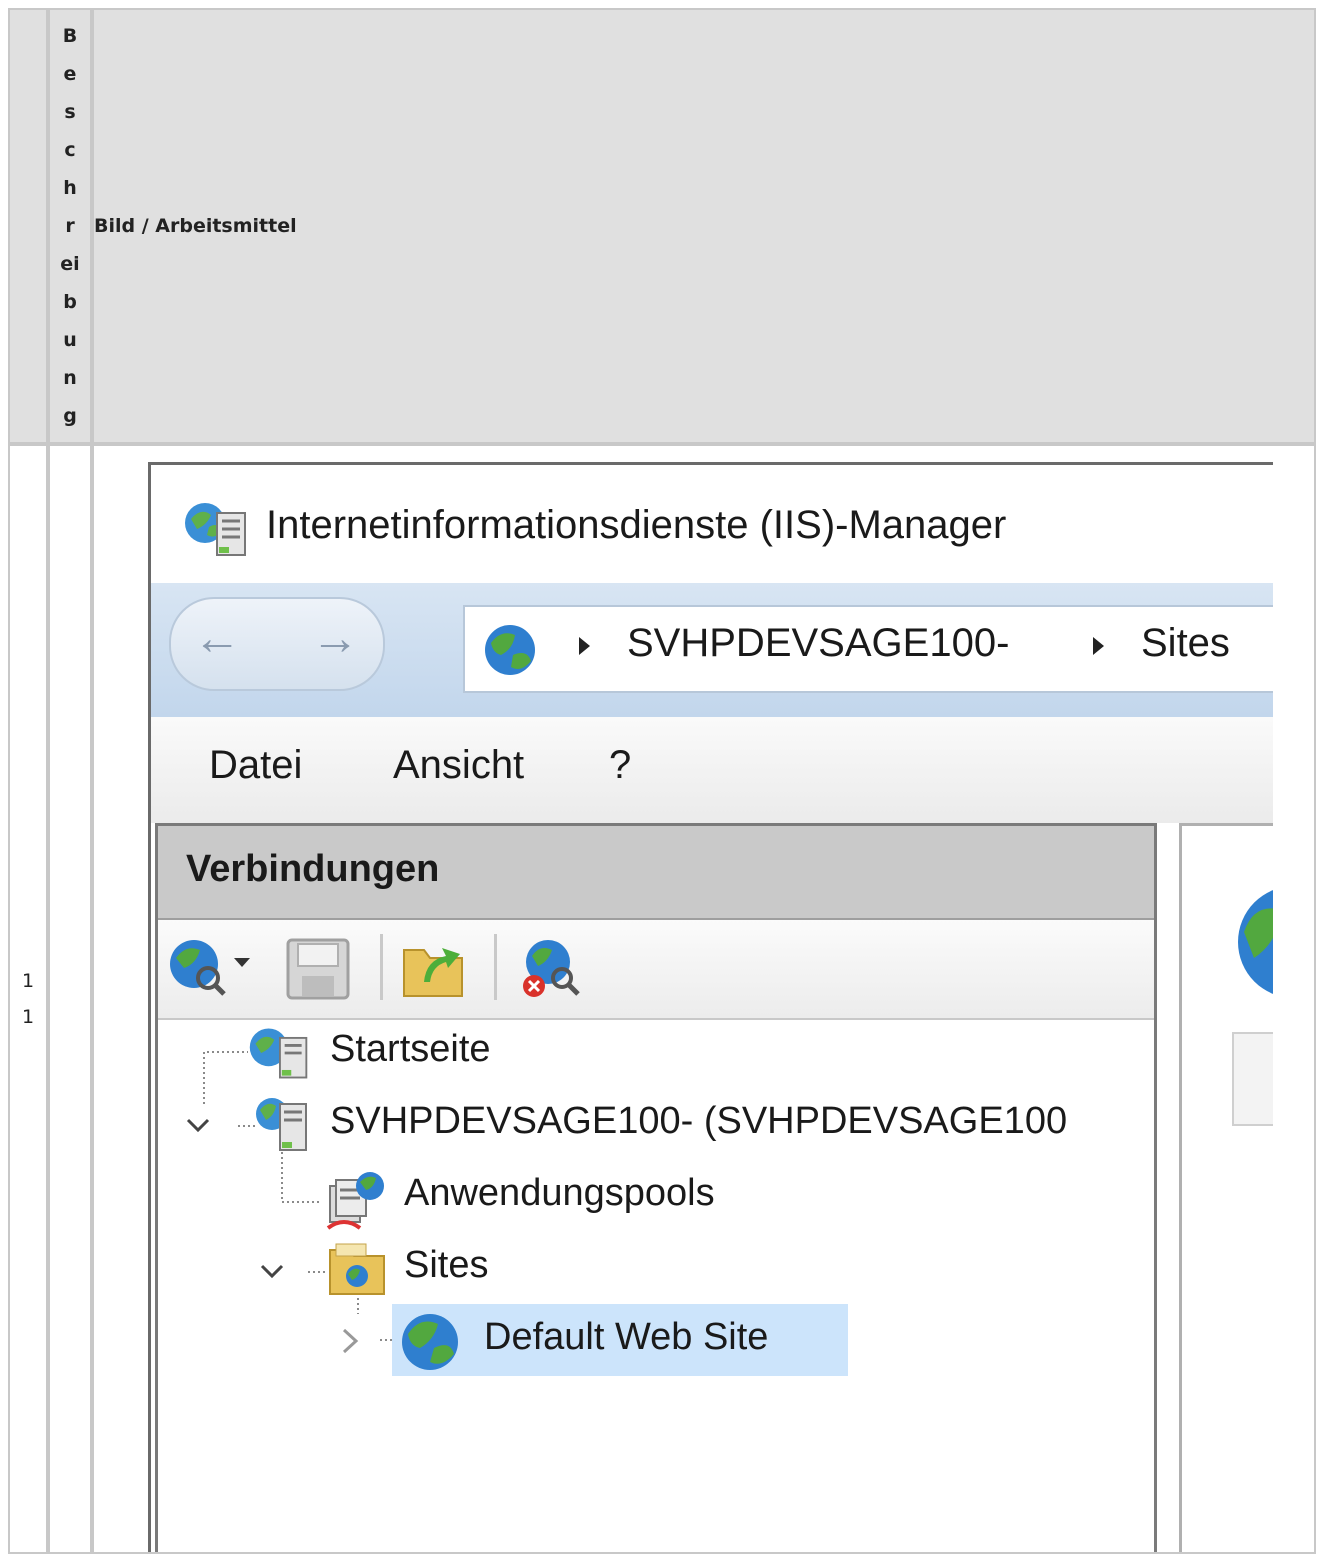 This screenshot has width=1319, height=1554. I want to click on header-description-letter: h, so click(70, 188).